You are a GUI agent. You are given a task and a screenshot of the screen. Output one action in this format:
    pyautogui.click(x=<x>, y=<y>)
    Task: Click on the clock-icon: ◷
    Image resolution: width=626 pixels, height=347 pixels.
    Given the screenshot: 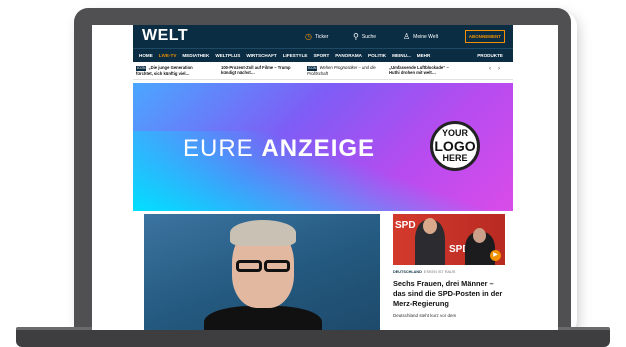 What is the action you would take?
    pyautogui.click(x=308, y=36)
    